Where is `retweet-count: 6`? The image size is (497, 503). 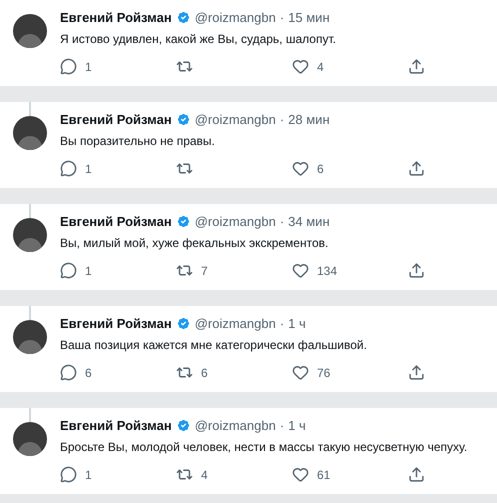
retweet-count: 6 is located at coordinates (204, 373).